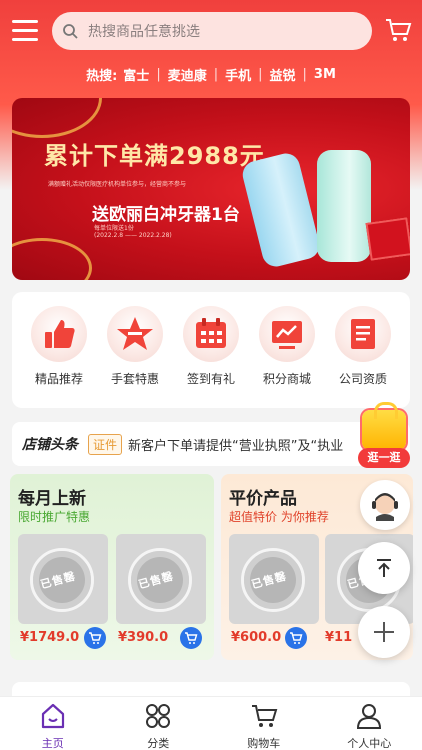  I want to click on headset-avatar-icon, so click(385, 507).